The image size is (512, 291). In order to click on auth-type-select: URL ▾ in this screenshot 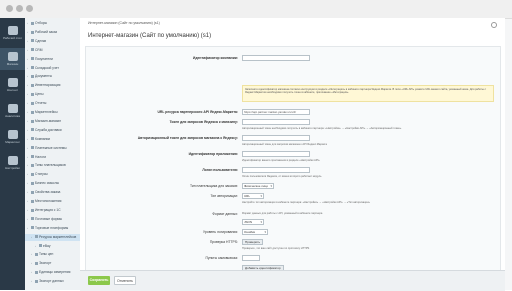, I will do `click(253, 196)`.